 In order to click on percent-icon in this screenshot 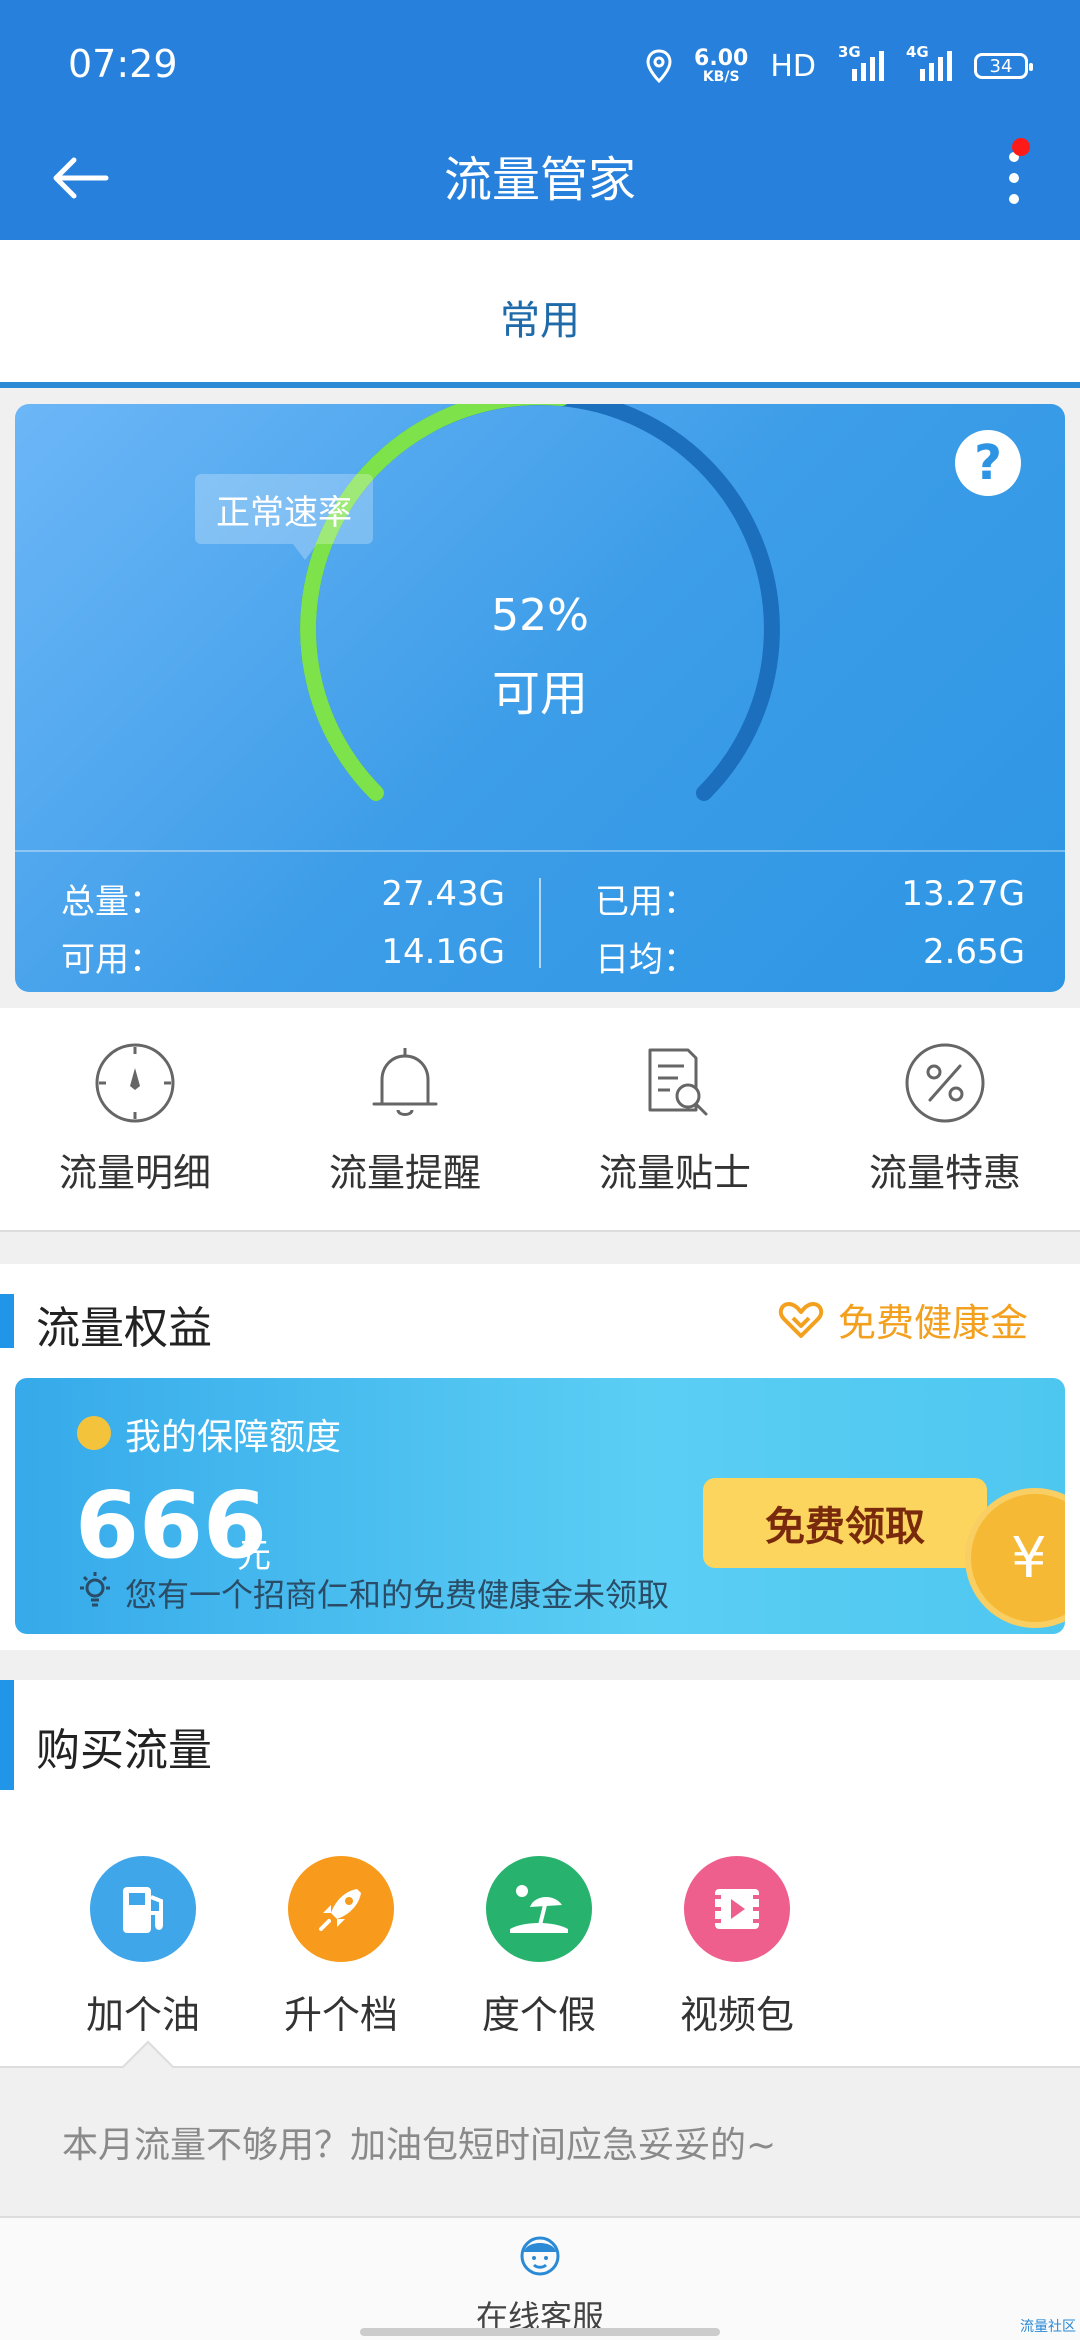, I will do `click(945, 1083)`.